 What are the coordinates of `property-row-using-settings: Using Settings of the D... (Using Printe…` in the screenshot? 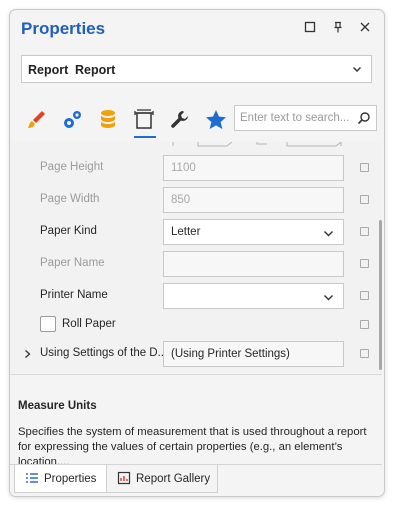 It's located at (196, 354).